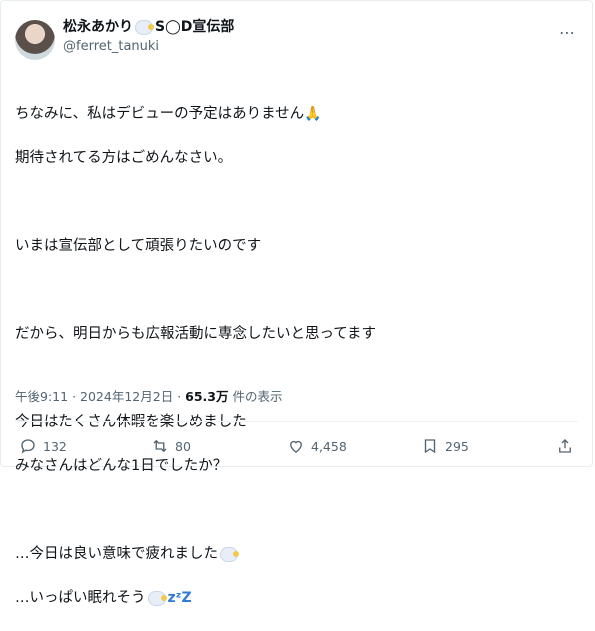  What do you see at coordinates (98, 27) in the screenshot?
I see `display-name-text: 松永あかり` at bounding box center [98, 27].